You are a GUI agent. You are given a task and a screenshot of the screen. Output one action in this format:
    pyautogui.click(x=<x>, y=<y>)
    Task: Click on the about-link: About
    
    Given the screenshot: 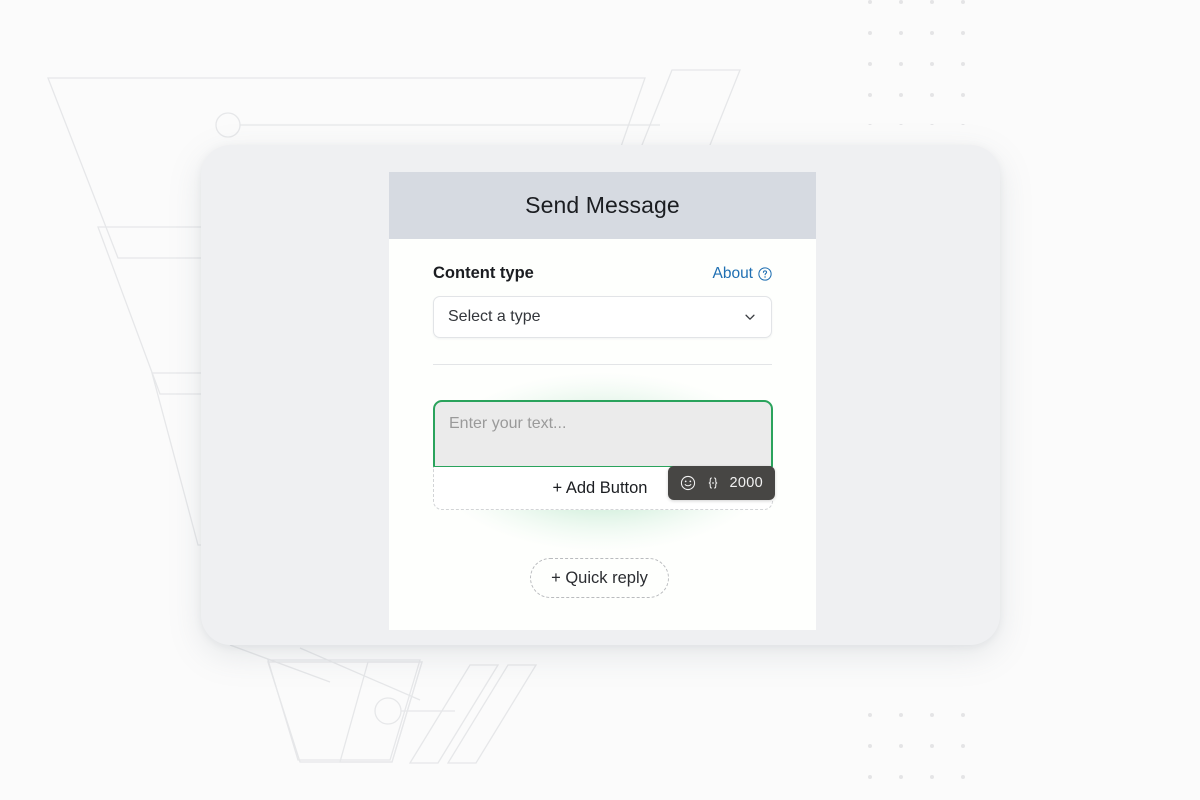 What is the action you would take?
    pyautogui.click(x=742, y=274)
    